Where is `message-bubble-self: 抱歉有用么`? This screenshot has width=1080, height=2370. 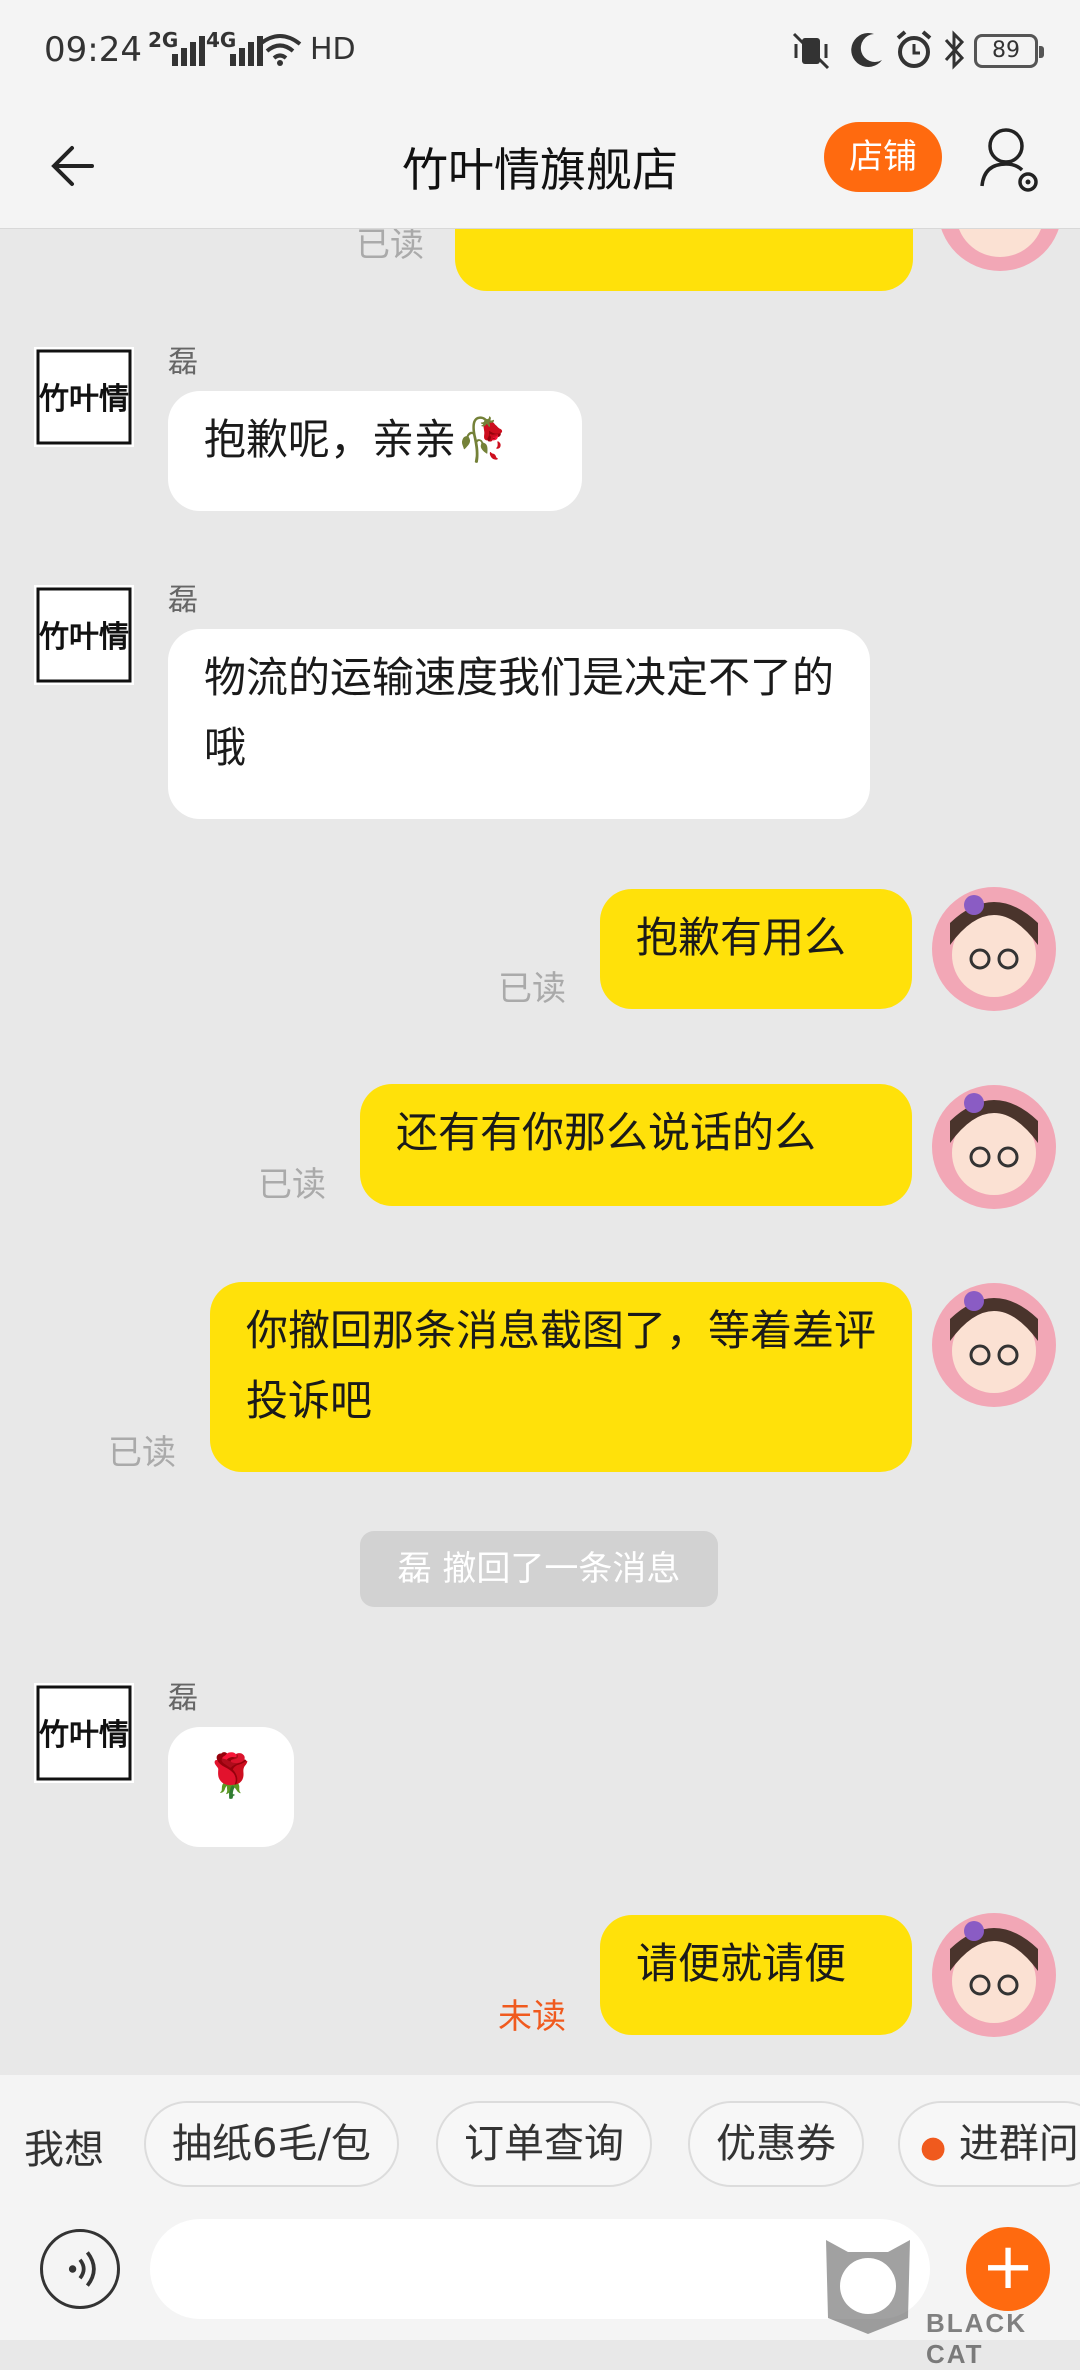
message-bubble-self: 抱歉有用么 is located at coordinates (756, 949).